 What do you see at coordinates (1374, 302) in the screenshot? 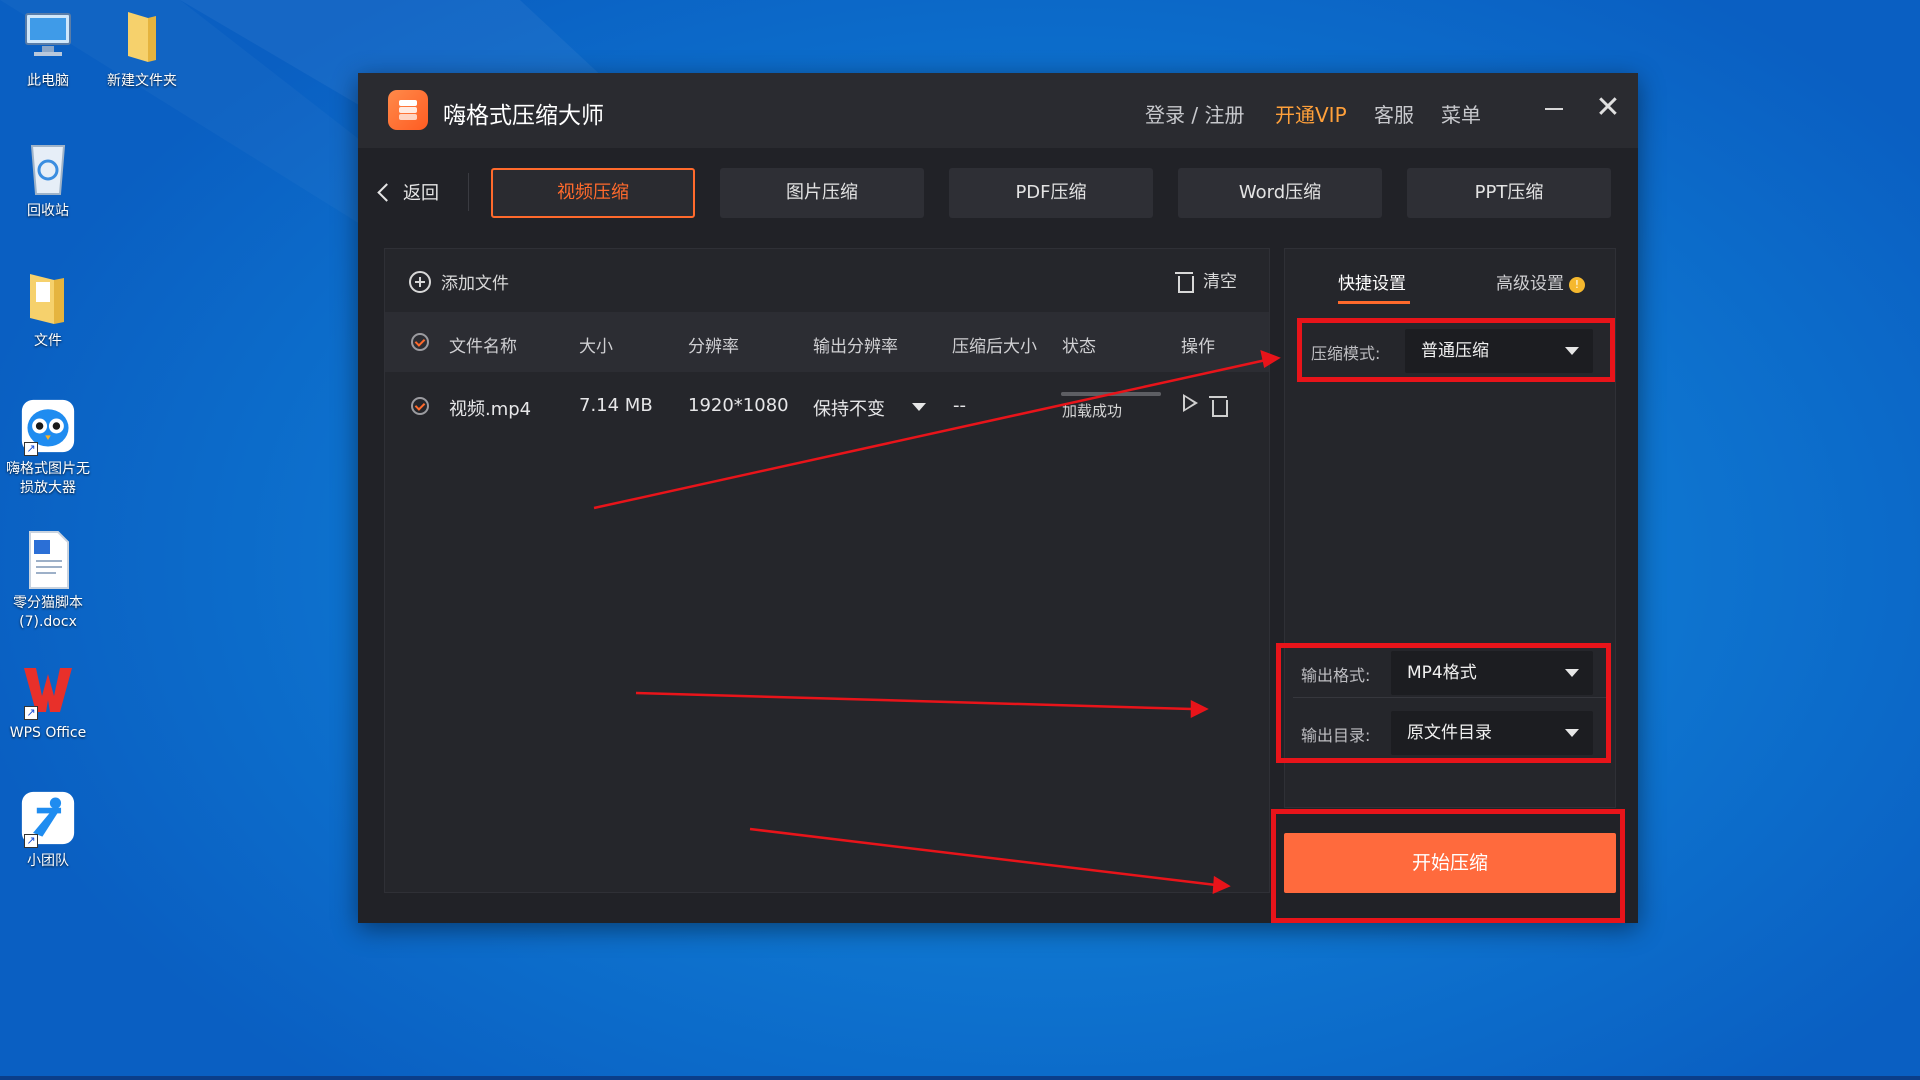
I see `active-tab-indicator` at bounding box center [1374, 302].